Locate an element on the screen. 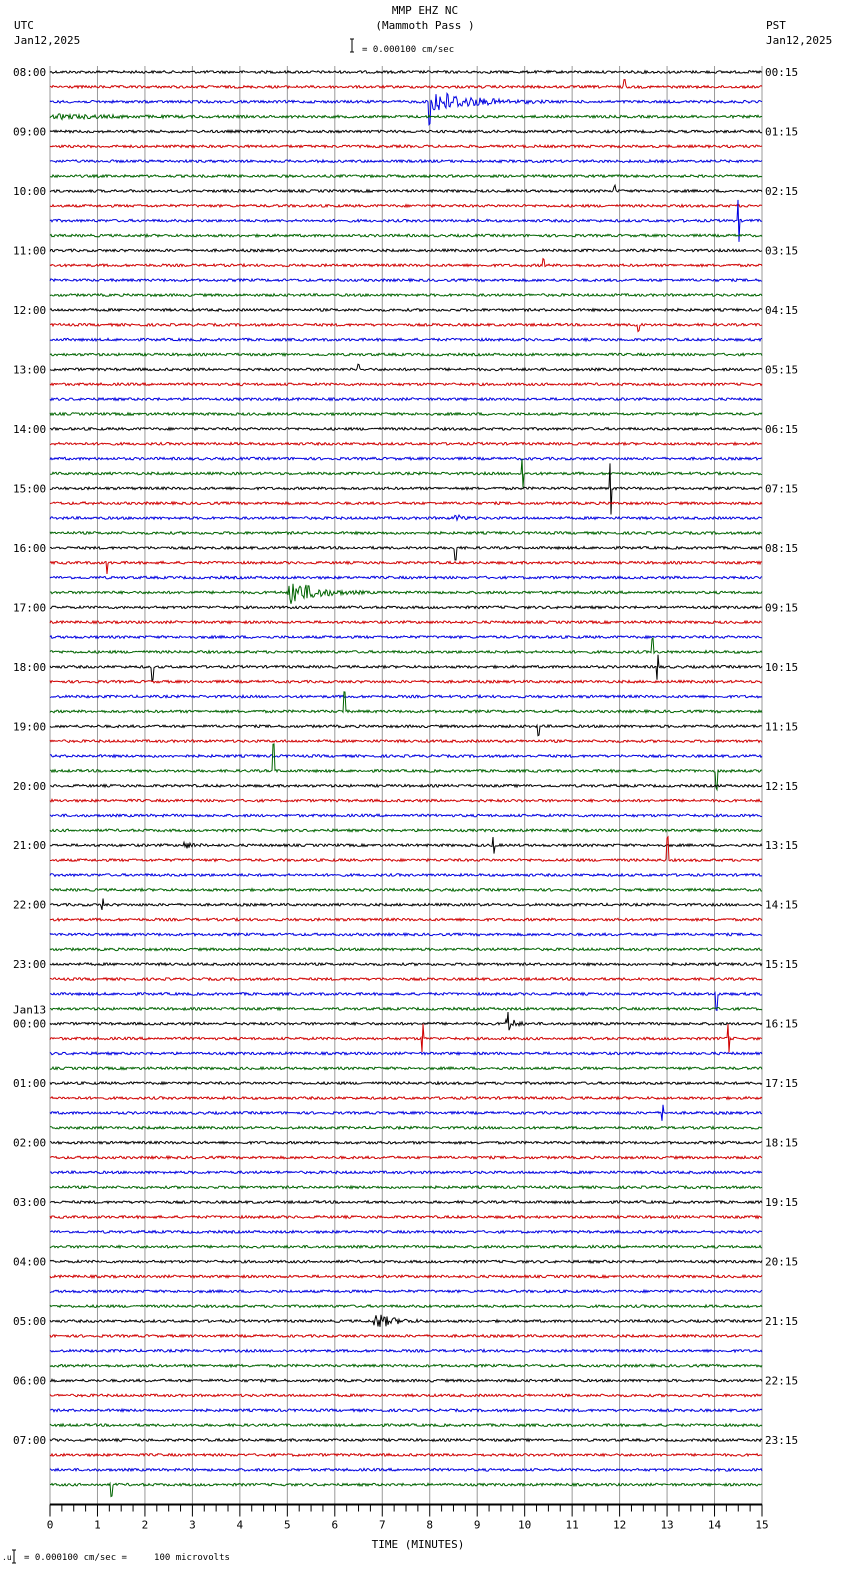 Image resolution: width=850 pixels, height=1584 pixels. right-hour-label: 18:15 is located at coordinates (781, 1143).